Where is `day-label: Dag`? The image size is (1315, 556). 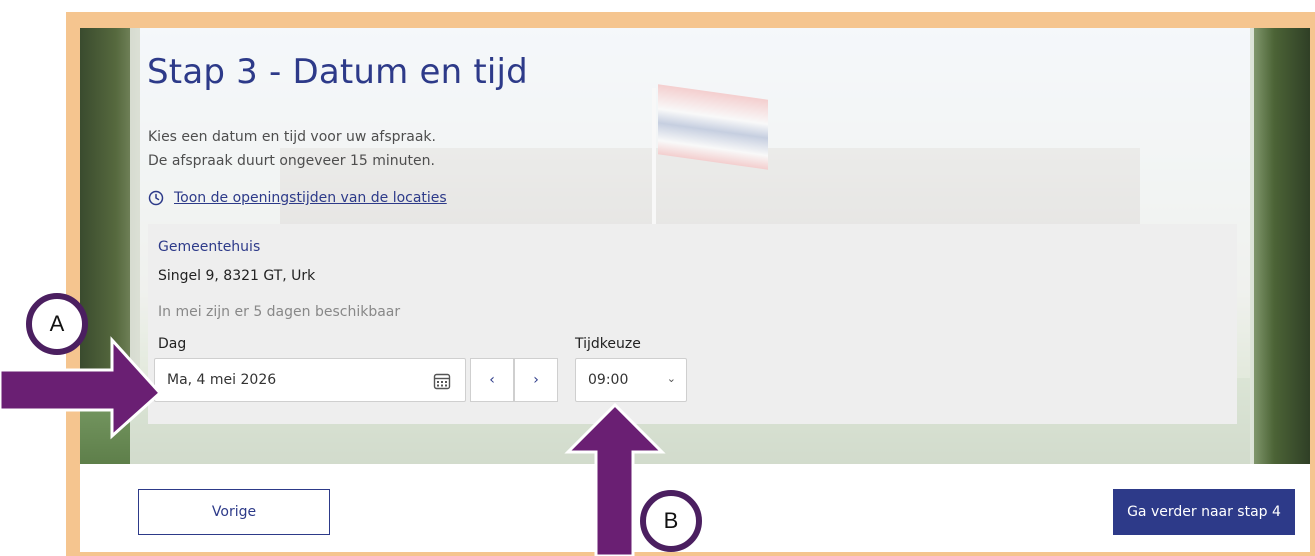 day-label: Dag is located at coordinates (172, 344).